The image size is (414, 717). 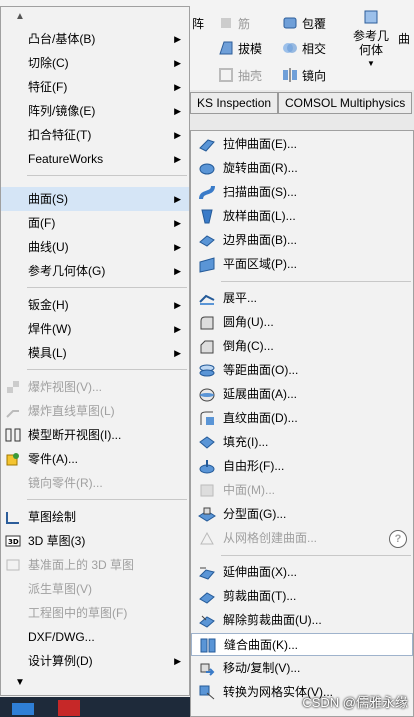 What do you see at coordinates (207, 442) in the screenshot?
I see `fill-surface-icon` at bounding box center [207, 442].